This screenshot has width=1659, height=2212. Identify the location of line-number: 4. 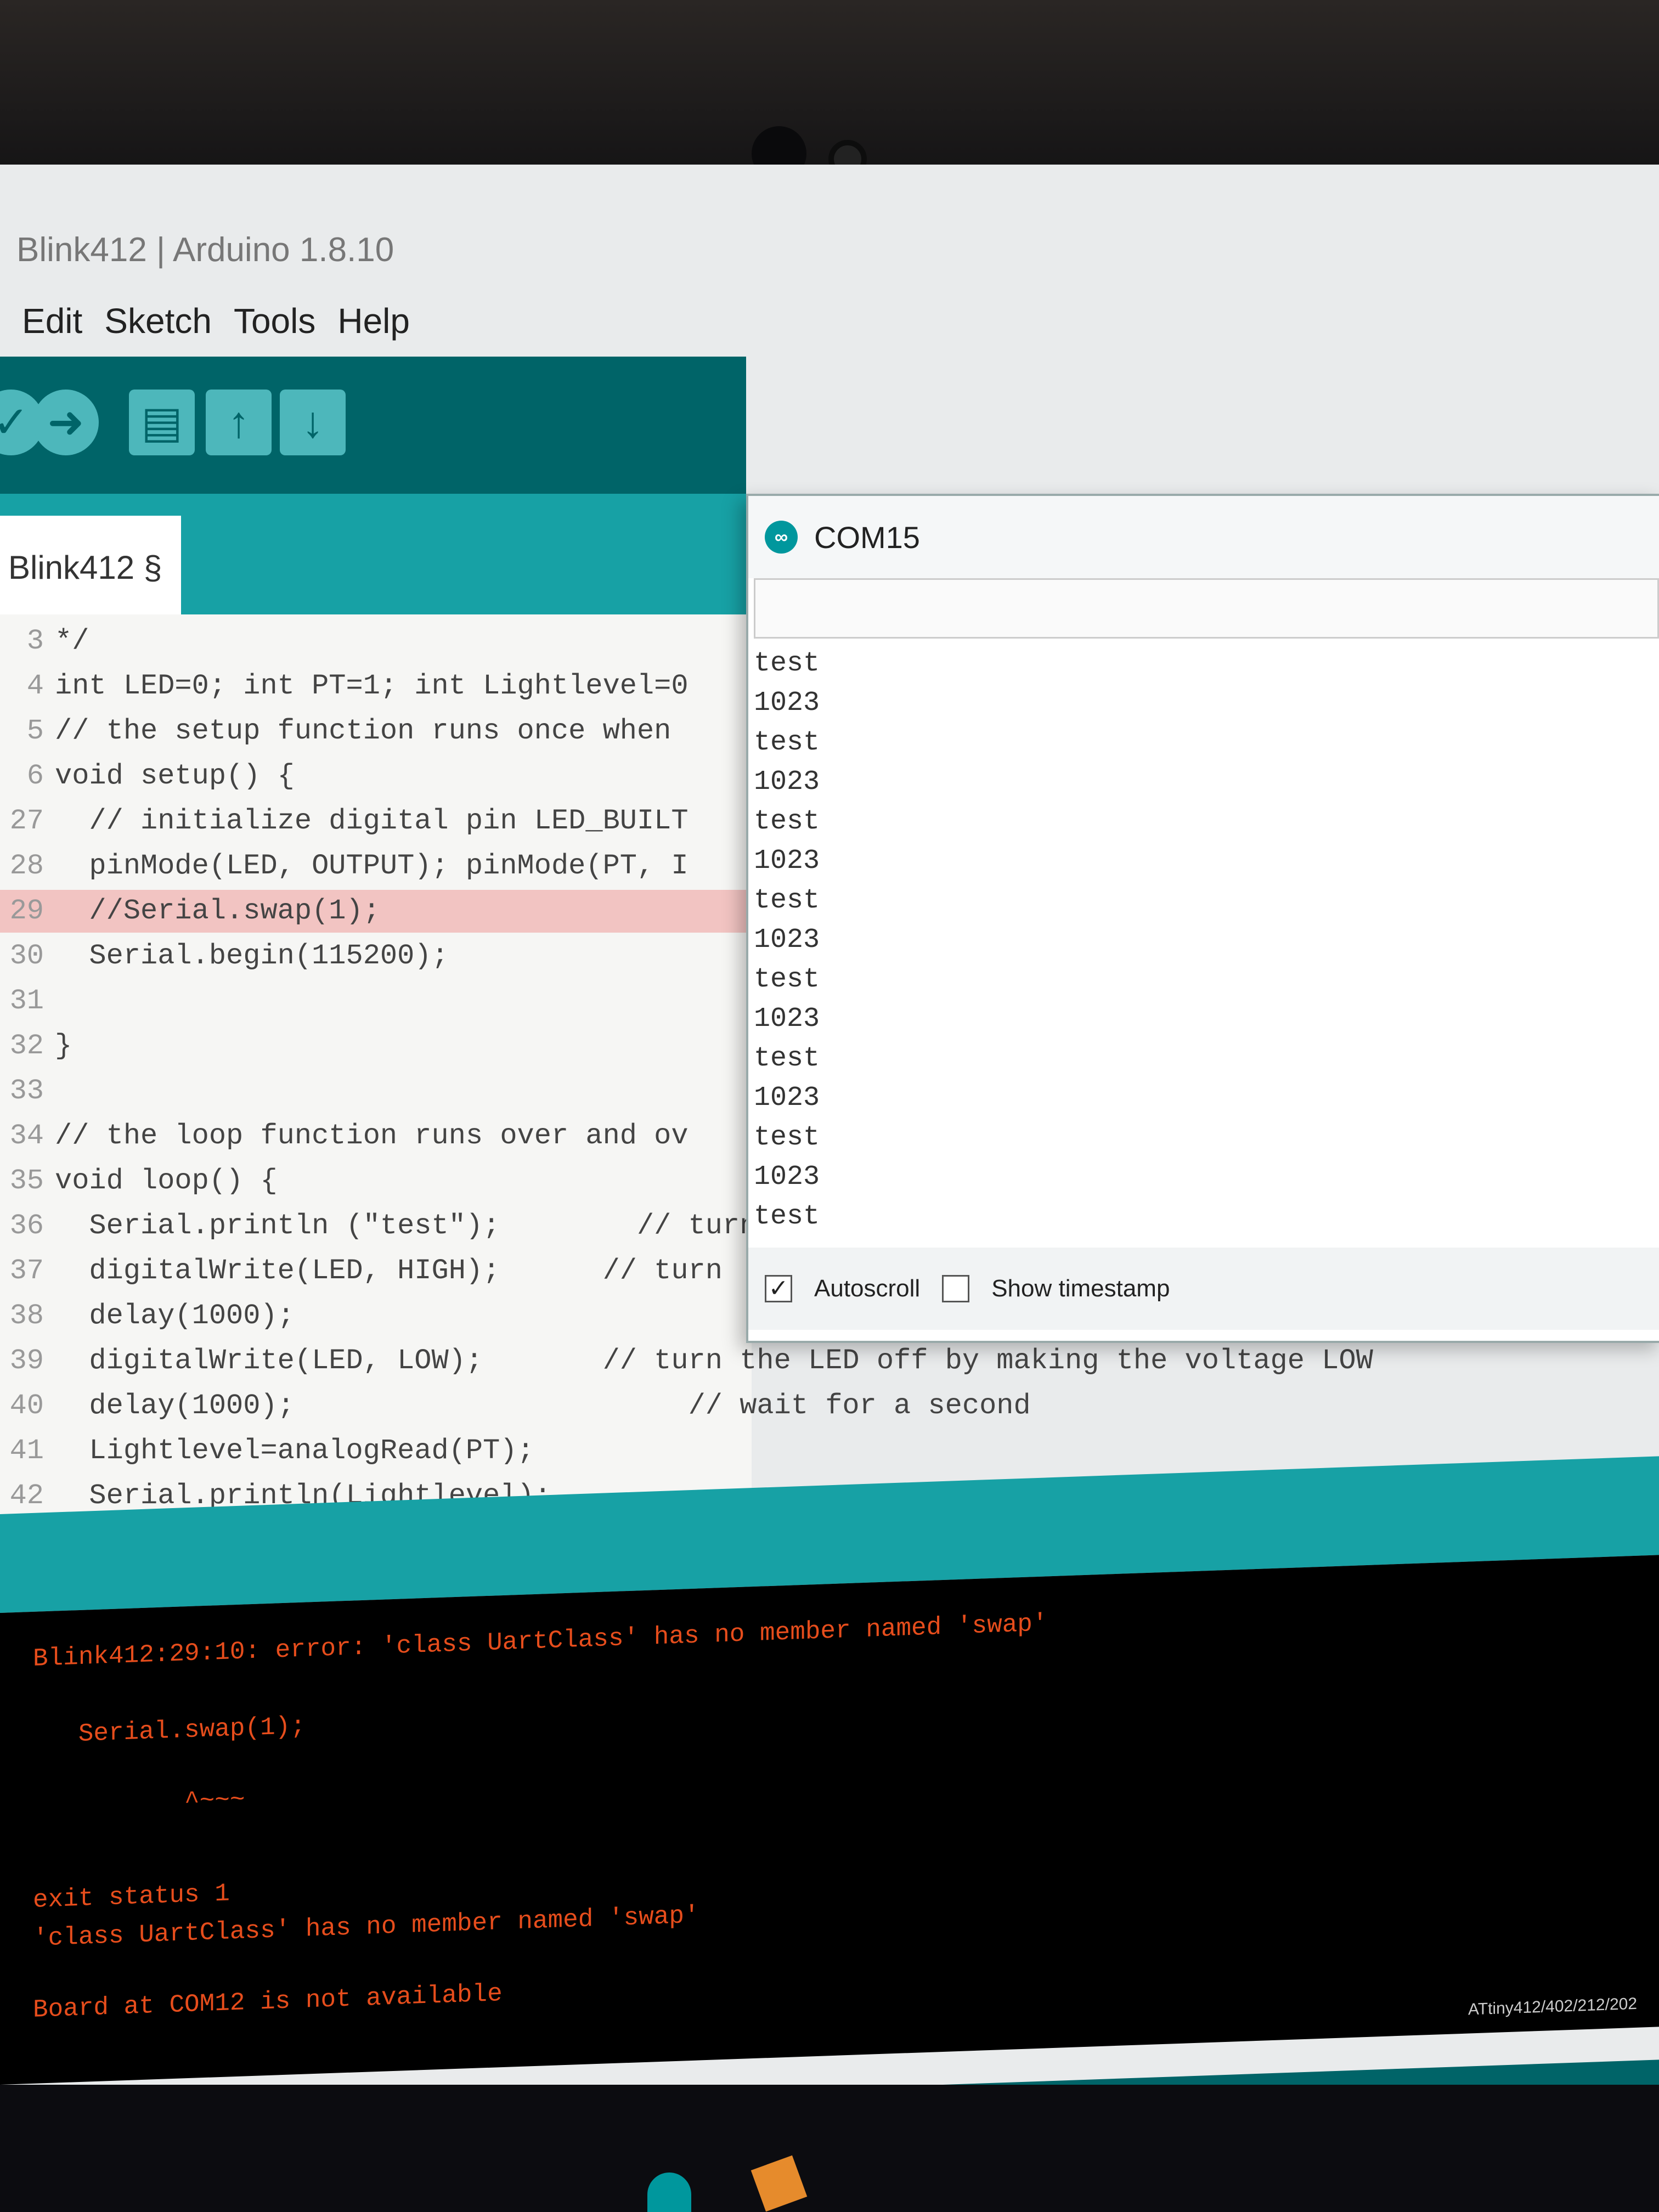
(35, 686).